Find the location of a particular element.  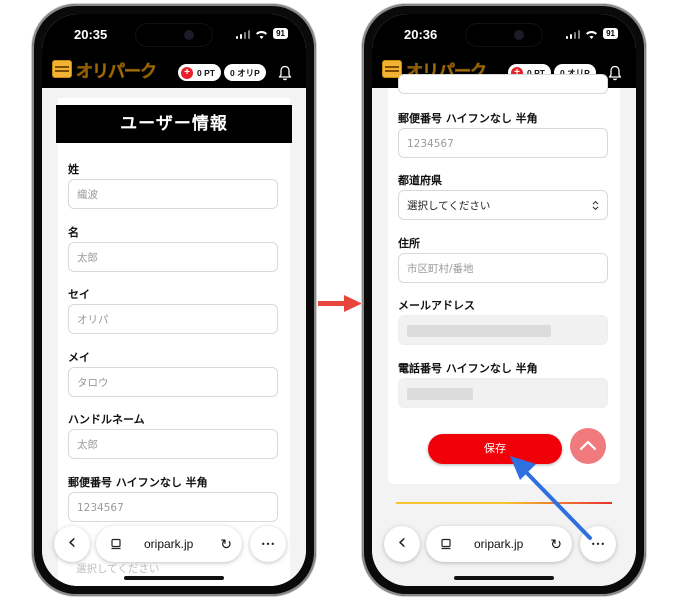

chevron-up-down-icon is located at coordinates (595, 205).